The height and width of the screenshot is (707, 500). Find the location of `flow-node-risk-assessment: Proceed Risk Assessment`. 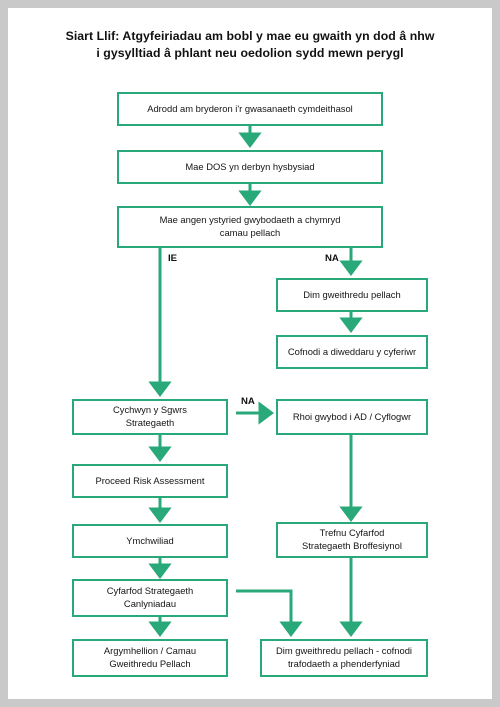

flow-node-risk-assessment: Proceed Risk Assessment is located at coordinates (150, 481).